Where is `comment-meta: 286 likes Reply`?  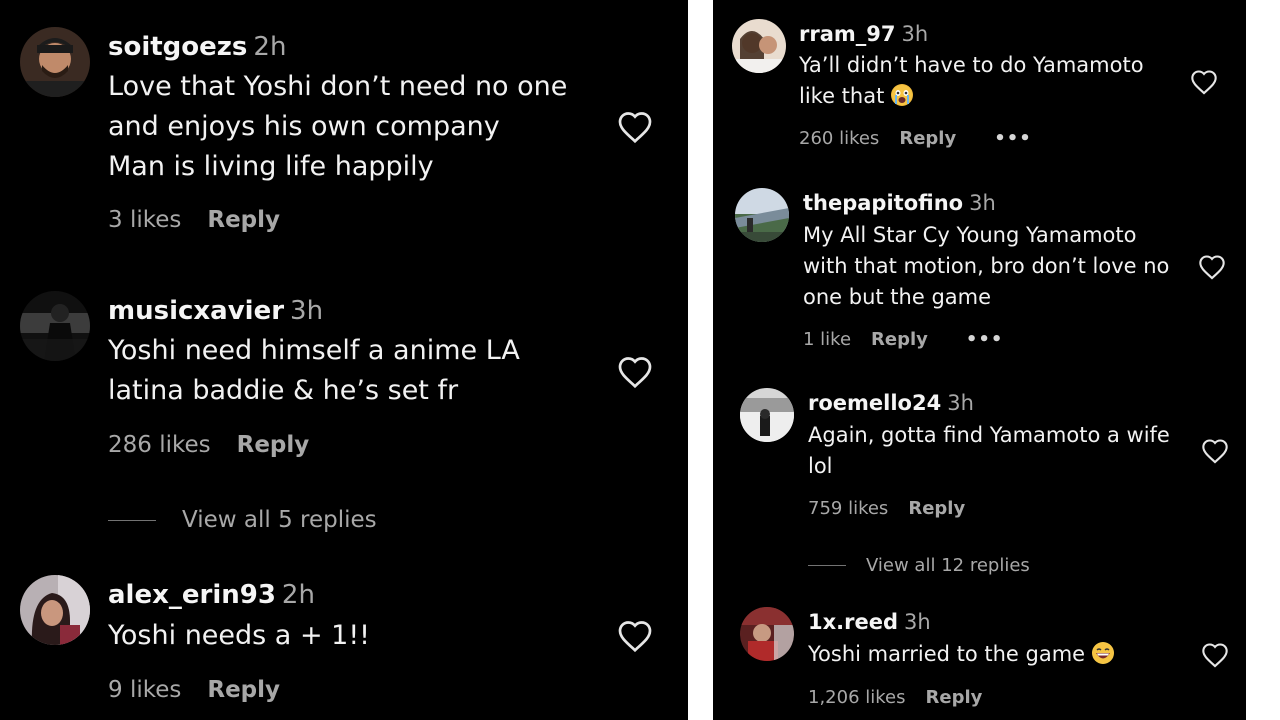 comment-meta: 286 likes Reply is located at coordinates (208, 445).